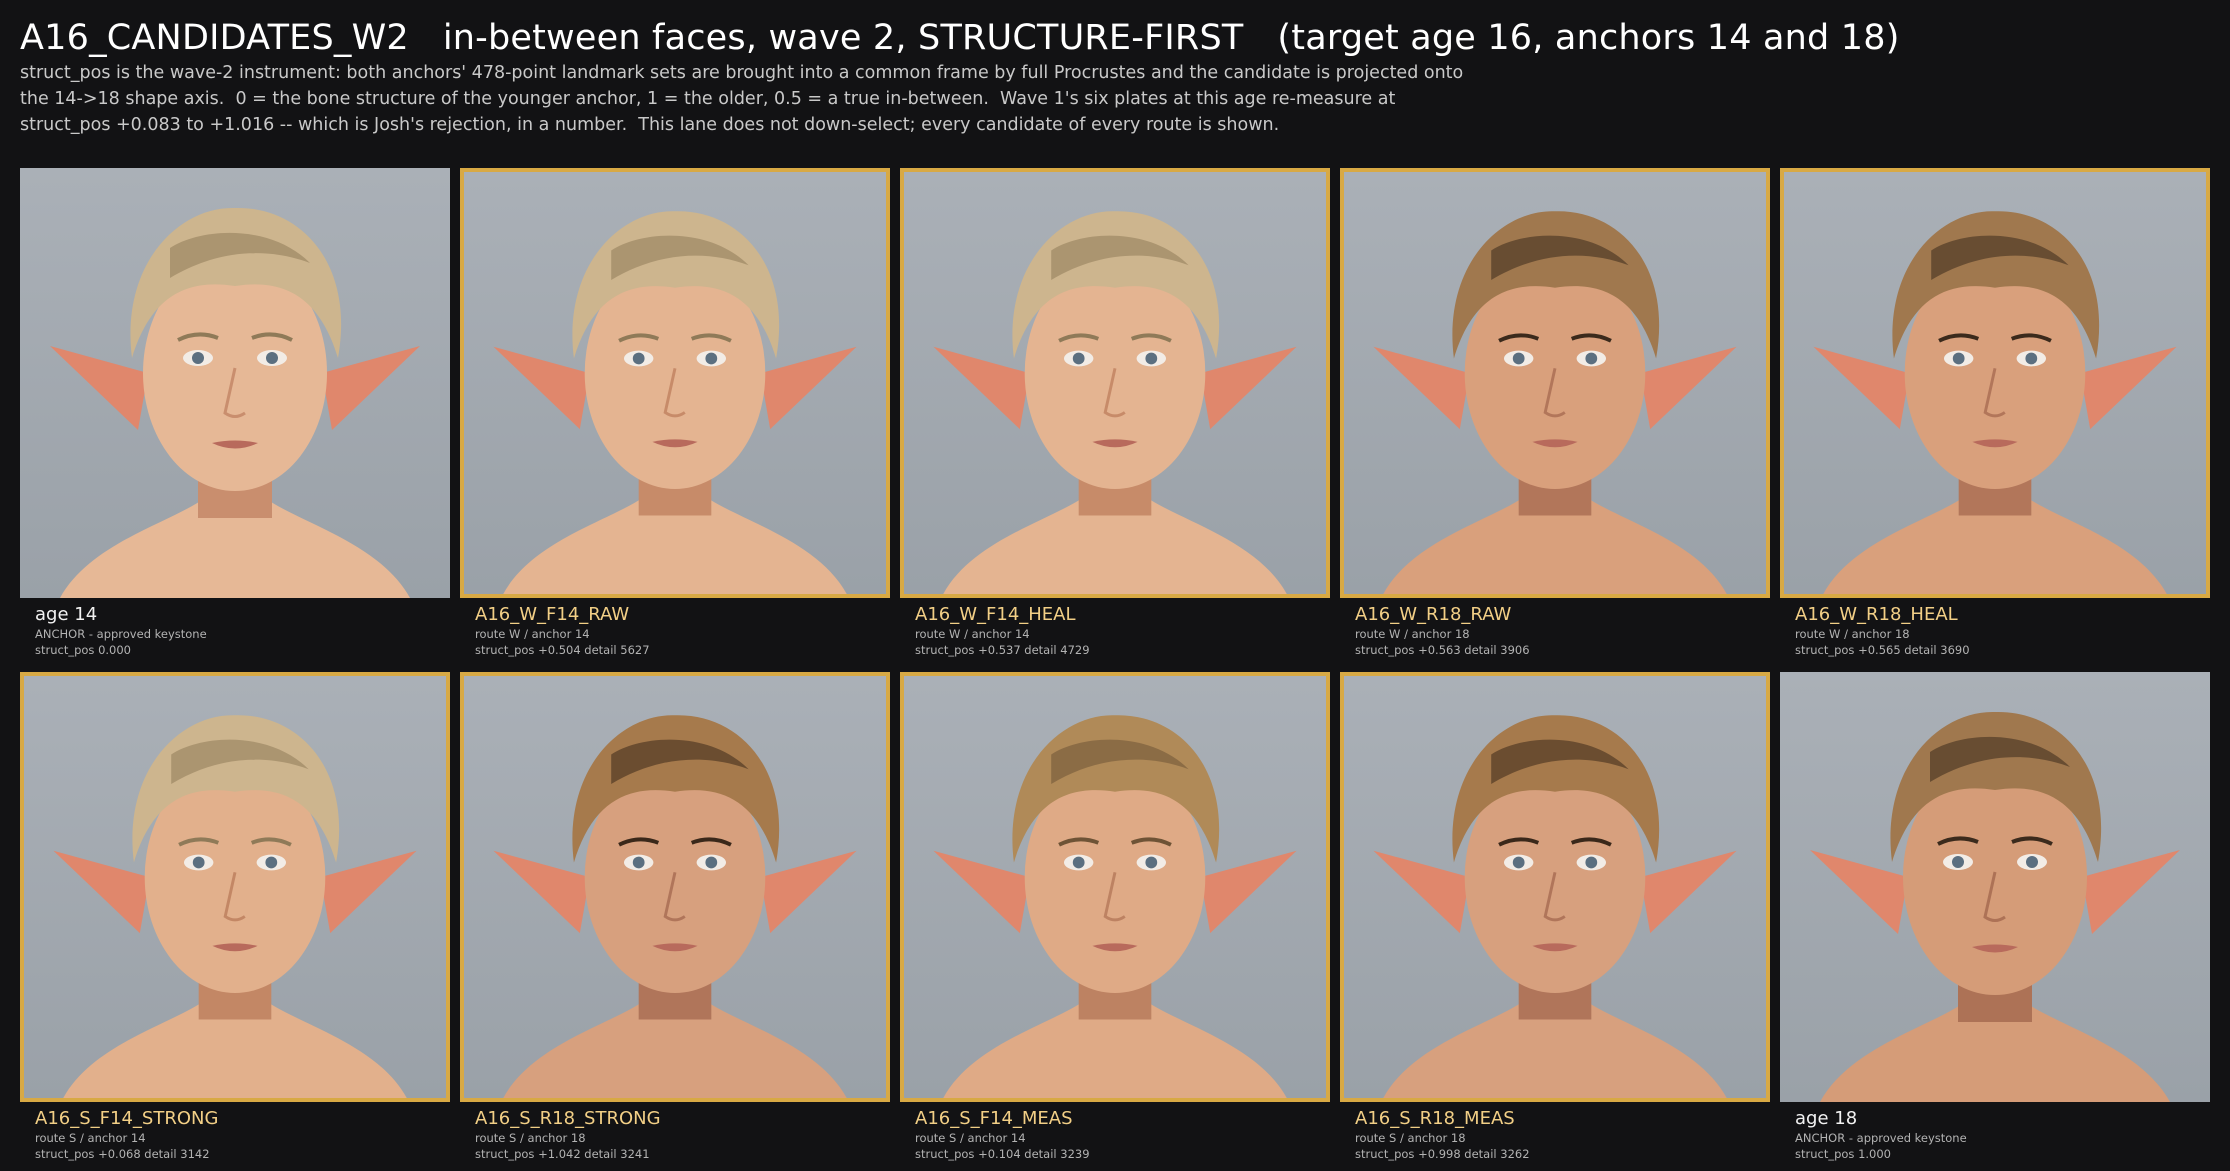 This screenshot has width=2230, height=1171. Describe the element at coordinates (562, 1154) in the screenshot. I see `card-metrics: struct_pos +1.042 detail 3241` at that location.